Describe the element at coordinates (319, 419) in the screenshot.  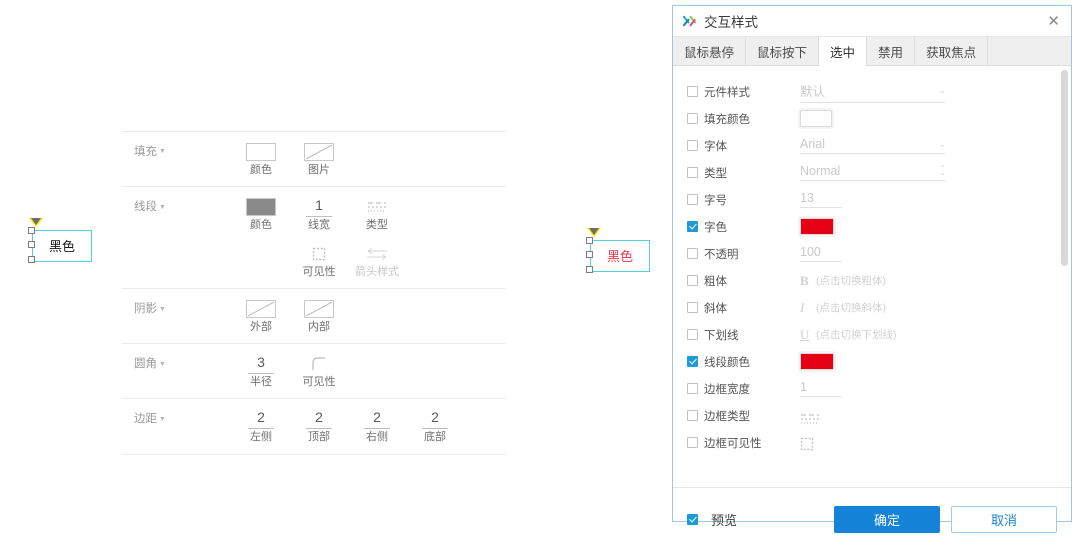
I see `padding-top-icon-value: 2` at that location.